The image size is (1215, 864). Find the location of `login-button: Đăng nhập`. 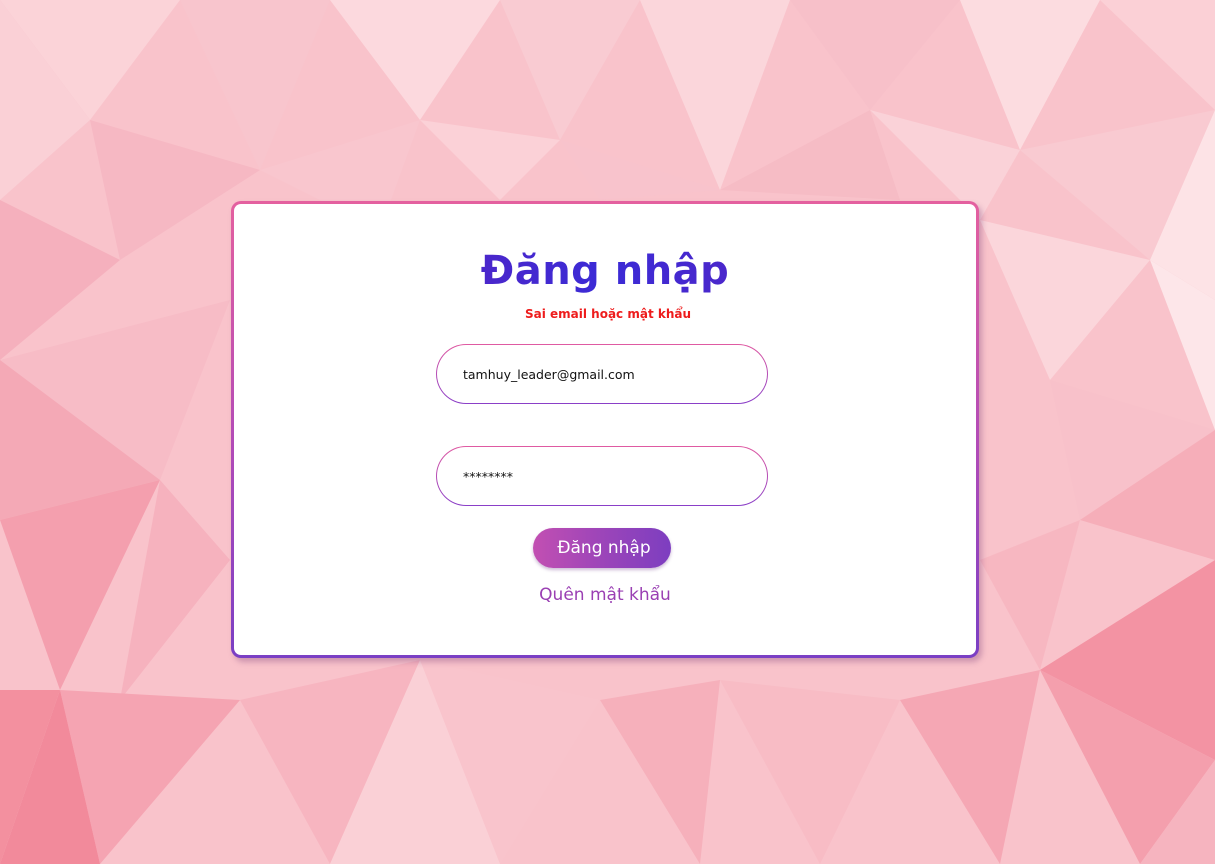

login-button: Đăng nhập is located at coordinates (602, 548).